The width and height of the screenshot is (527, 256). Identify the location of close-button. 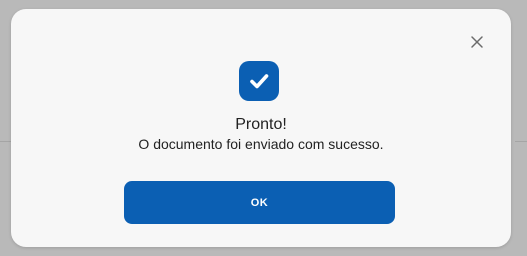
(477, 42).